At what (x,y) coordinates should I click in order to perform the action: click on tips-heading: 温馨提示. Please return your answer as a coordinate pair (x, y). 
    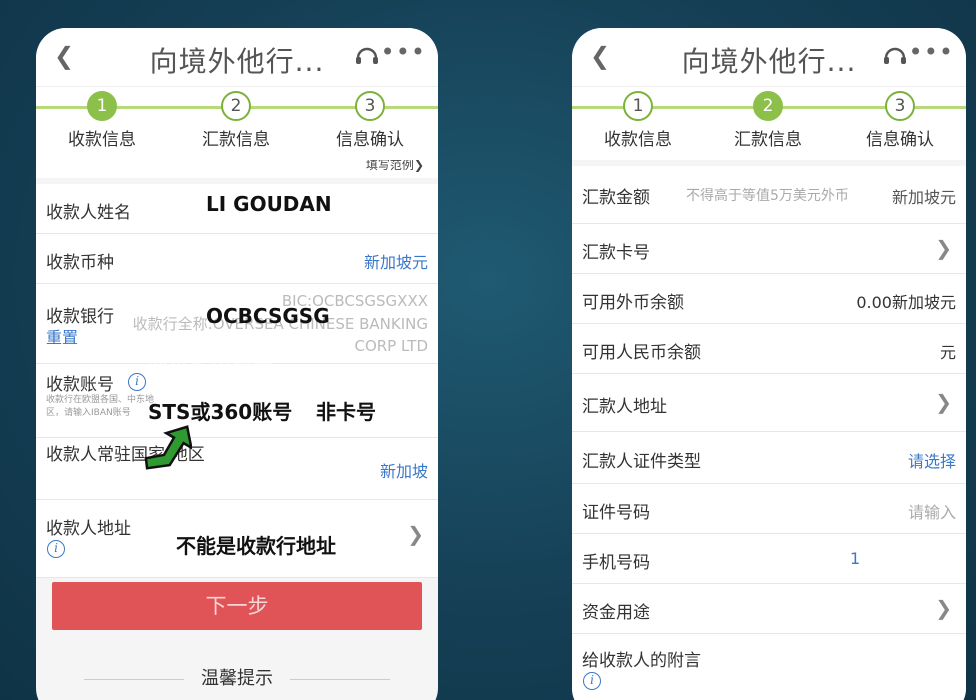
    Looking at the image, I should click on (237, 677).